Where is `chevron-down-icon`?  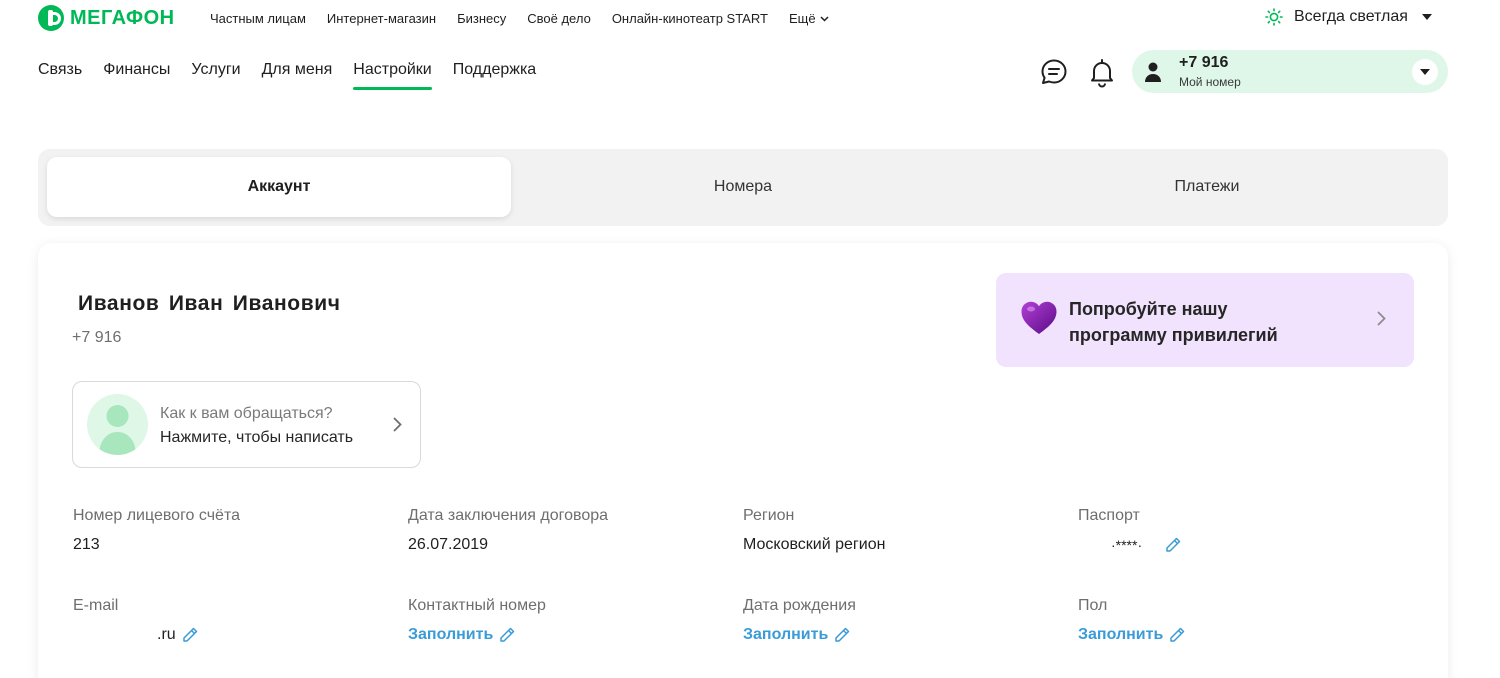 chevron-down-icon is located at coordinates (824, 18).